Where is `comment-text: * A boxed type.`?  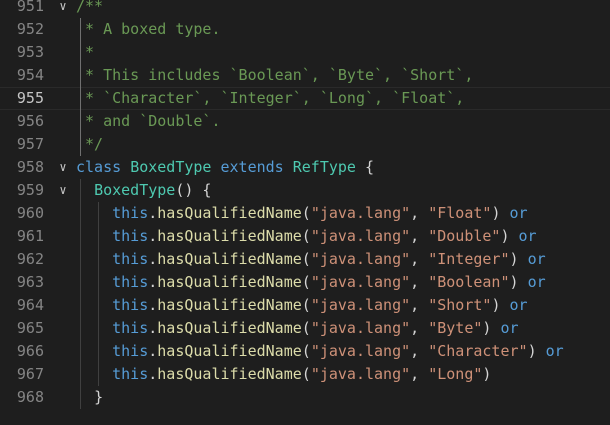 comment-text: * A boxed type. is located at coordinates (148, 29).